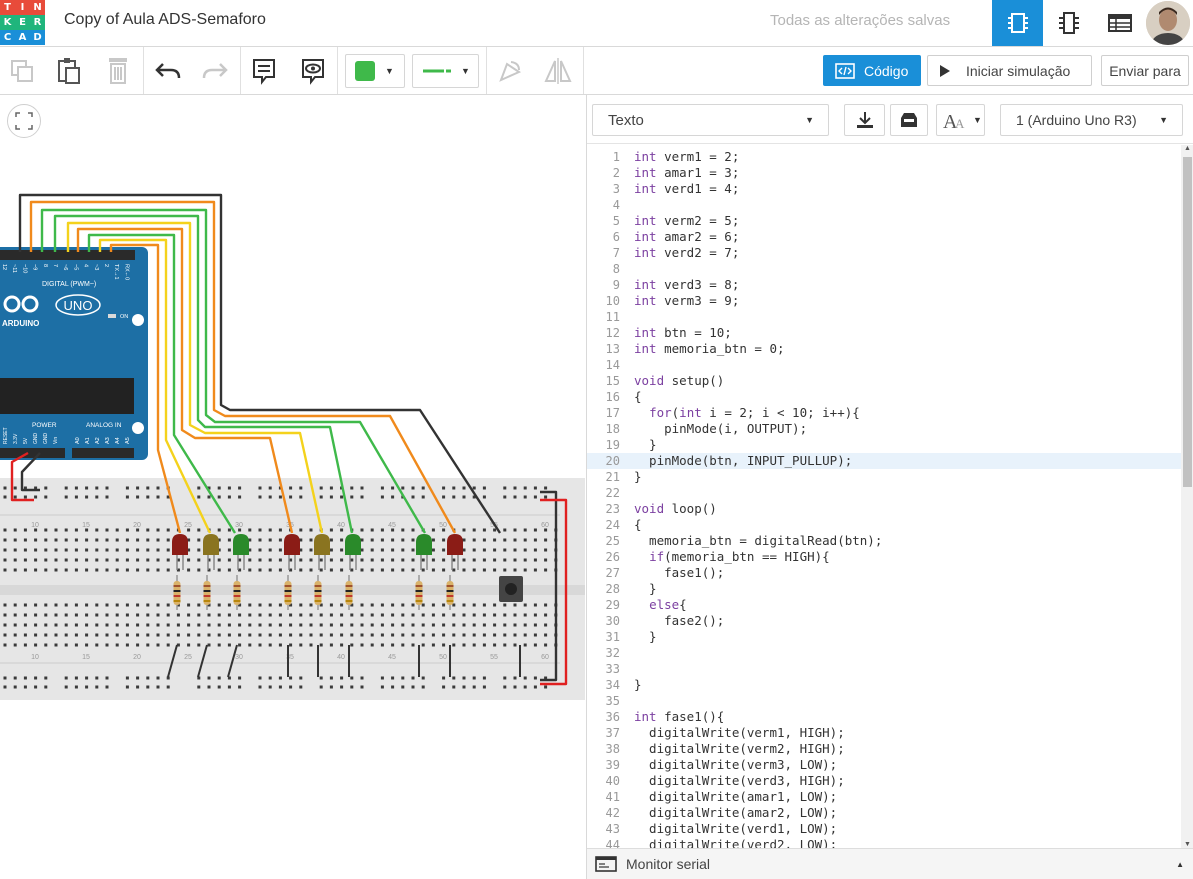  What do you see at coordinates (1187, 844) in the screenshot?
I see `scroll-down-arrow: ▼` at bounding box center [1187, 844].